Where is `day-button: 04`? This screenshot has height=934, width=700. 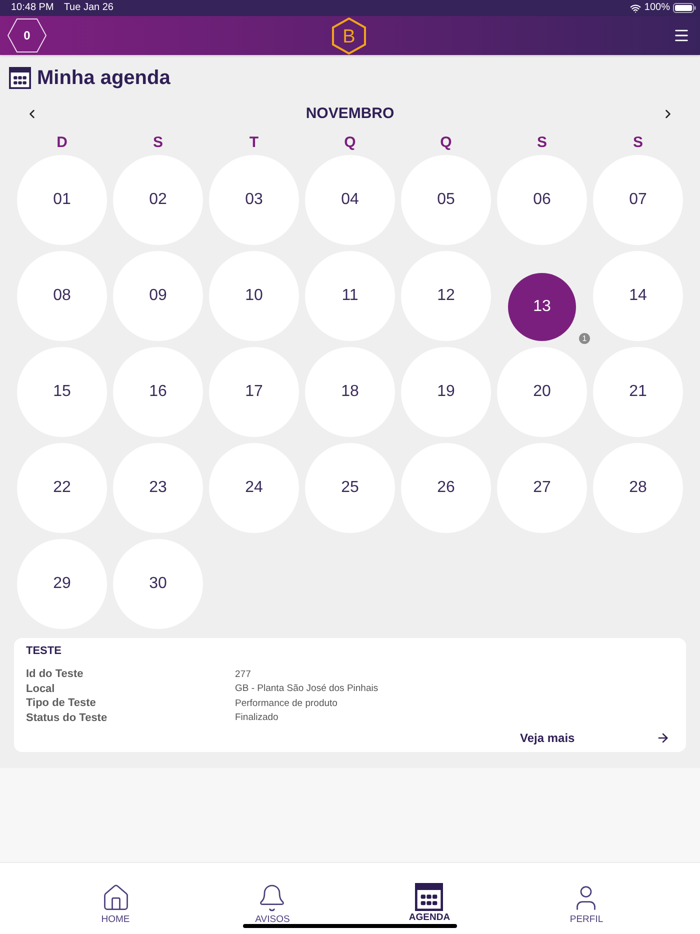 day-button: 04 is located at coordinates (350, 200).